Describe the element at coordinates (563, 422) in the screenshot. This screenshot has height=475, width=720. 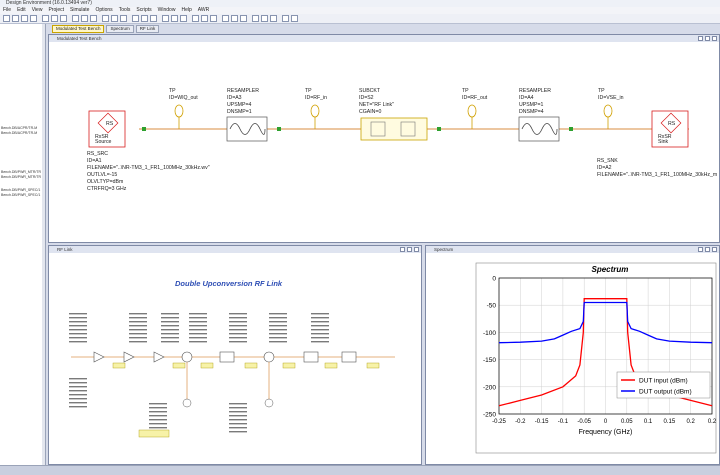
I see `x-tick-label: -0.1` at that location.